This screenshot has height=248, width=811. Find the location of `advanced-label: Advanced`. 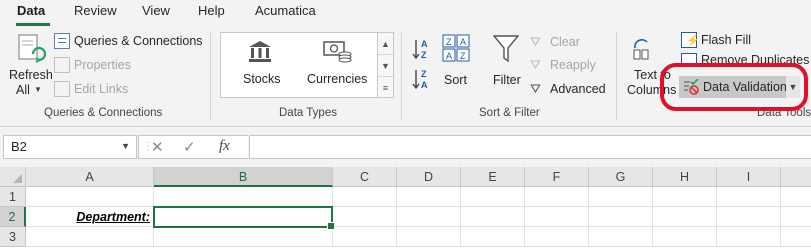

advanced-label: Advanced is located at coordinates (578, 89).